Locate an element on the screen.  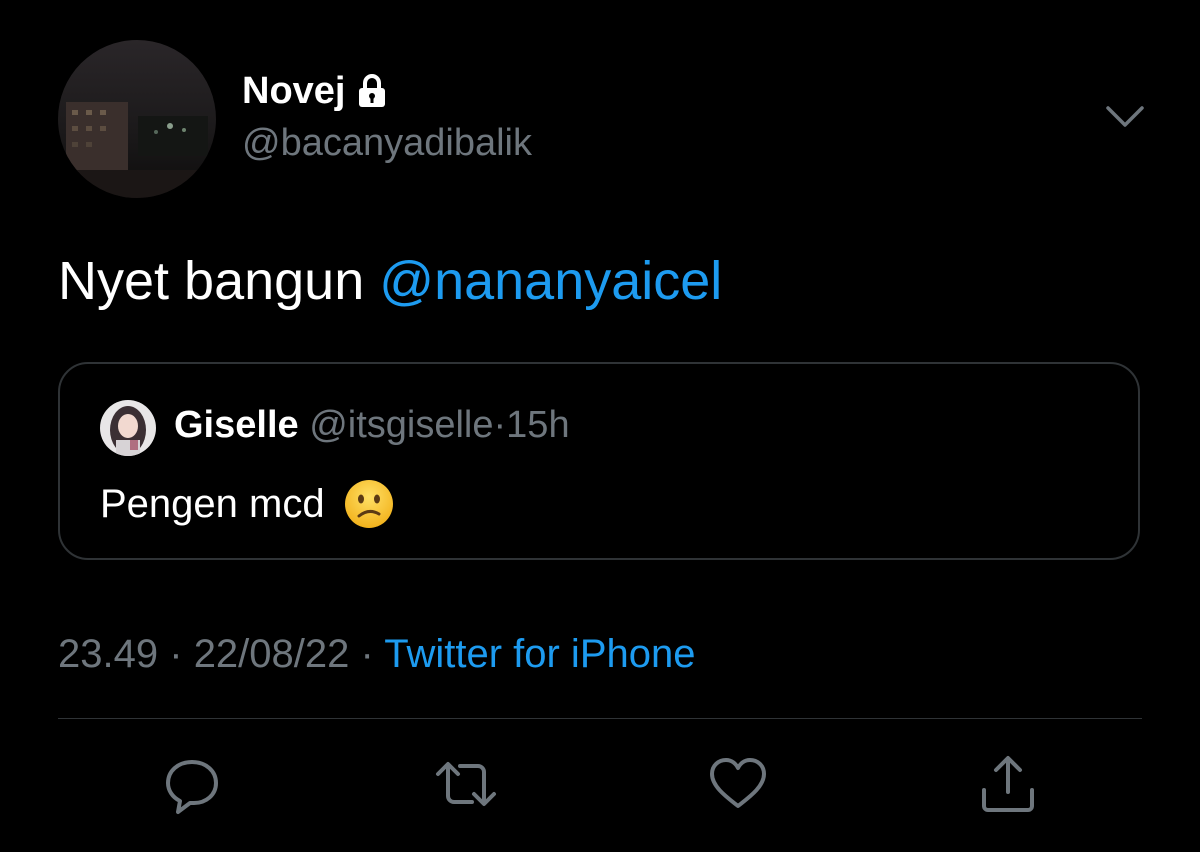
quoted-author-handle: @itsgiselle is located at coordinates (401, 425).